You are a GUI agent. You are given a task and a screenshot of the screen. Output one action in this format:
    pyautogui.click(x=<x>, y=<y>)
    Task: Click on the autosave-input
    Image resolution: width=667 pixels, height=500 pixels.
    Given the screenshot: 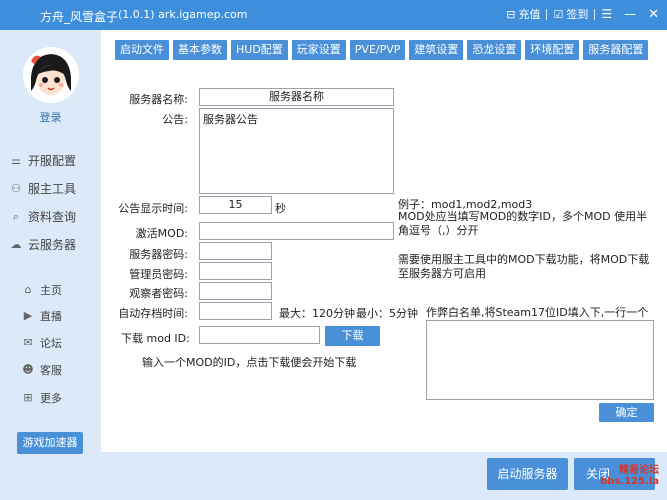 What is the action you would take?
    pyautogui.click(x=235, y=311)
    